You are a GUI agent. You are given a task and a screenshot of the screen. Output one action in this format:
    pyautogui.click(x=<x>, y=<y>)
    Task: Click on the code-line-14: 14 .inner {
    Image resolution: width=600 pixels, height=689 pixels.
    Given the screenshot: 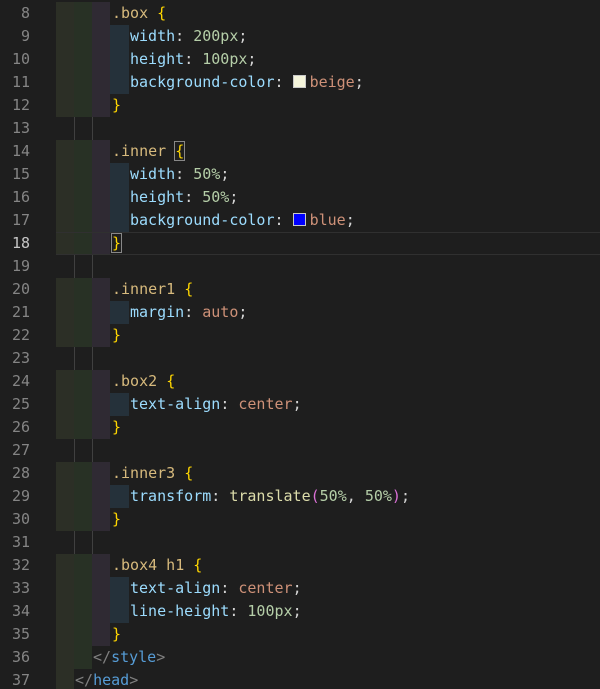 What is the action you would take?
    pyautogui.click(x=300, y=151)
    